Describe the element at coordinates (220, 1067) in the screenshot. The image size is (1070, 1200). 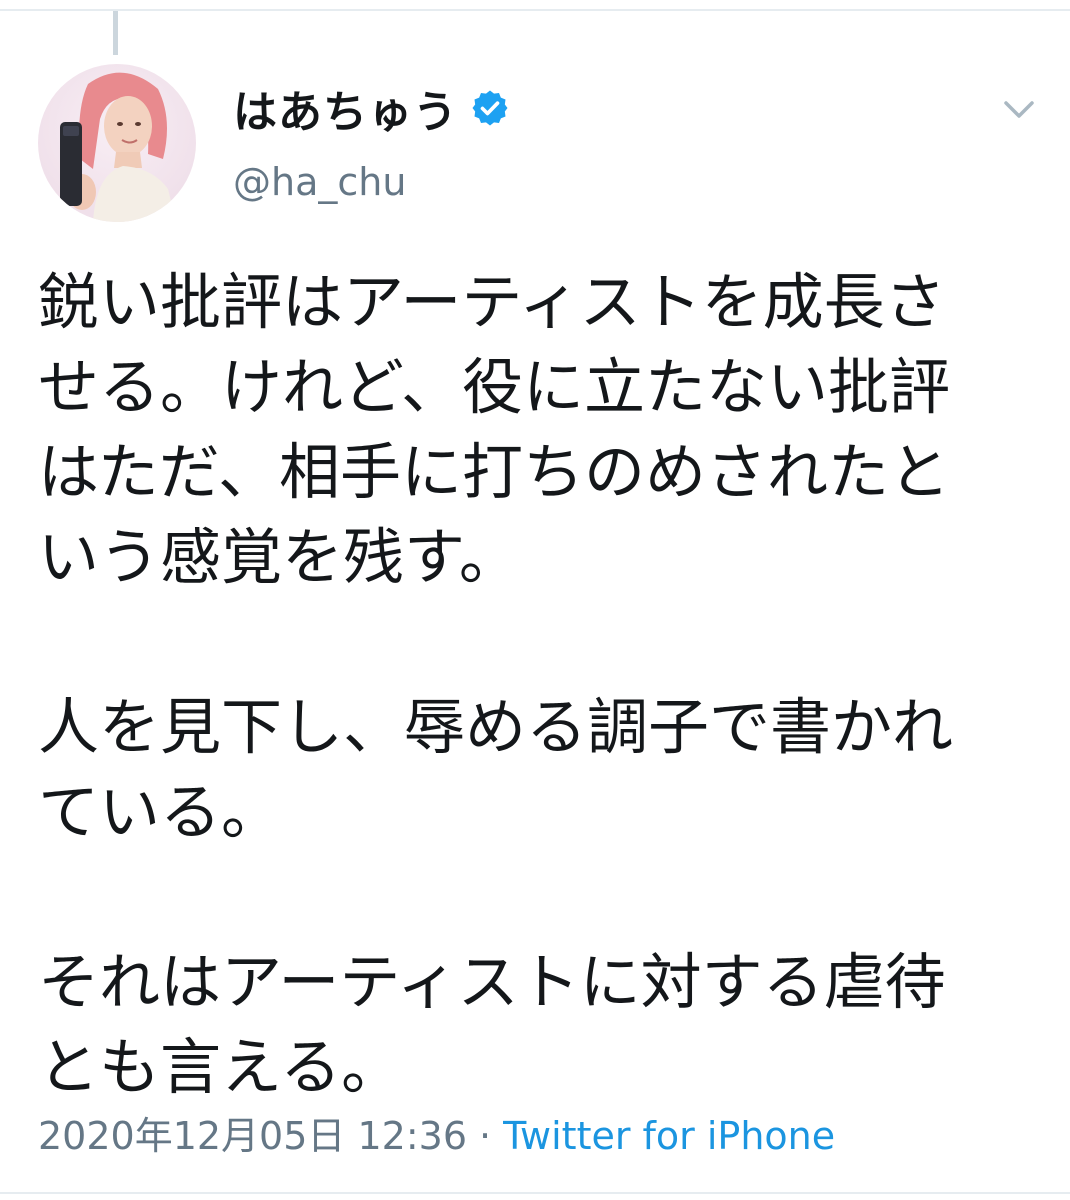
I see `tweet-line: とも言える。` at that location.